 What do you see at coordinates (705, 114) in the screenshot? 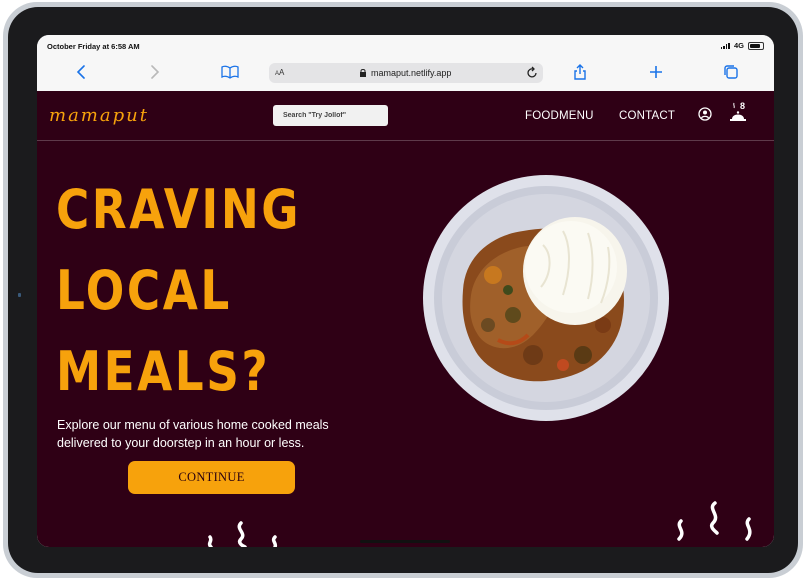
I see `user-icon` at bounding box center [705, 114].